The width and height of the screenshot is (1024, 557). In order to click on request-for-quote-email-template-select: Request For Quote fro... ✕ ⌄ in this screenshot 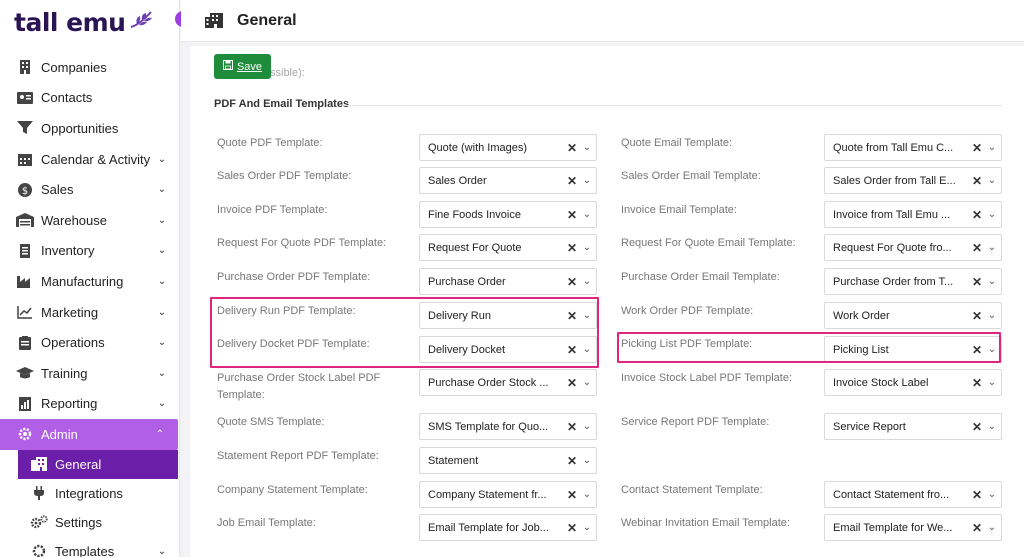, I will do `click(913, 247)`.